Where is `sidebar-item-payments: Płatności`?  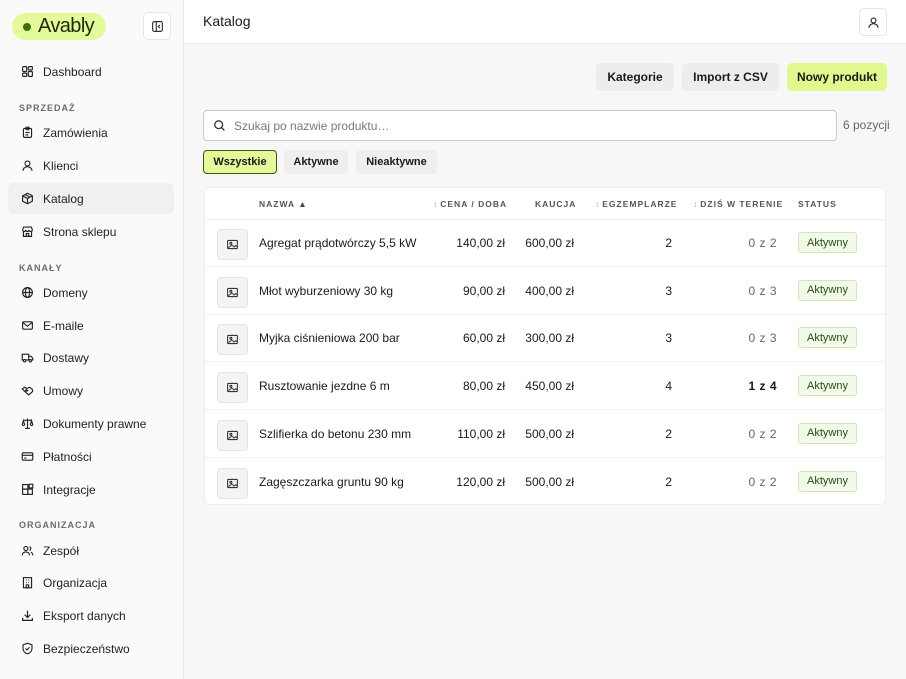
sidebar-item-payments: Płatności is located at coordinates (91, 456).